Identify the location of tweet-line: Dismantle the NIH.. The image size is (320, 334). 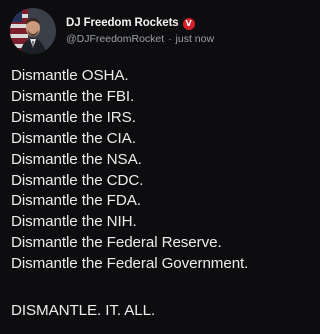
(74, 222).